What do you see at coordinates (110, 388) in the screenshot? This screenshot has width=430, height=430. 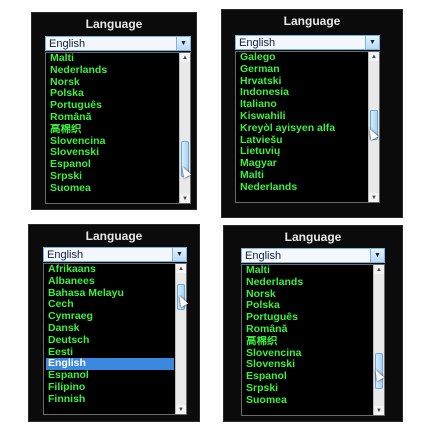 I see `list-item: Filipino` at bounding box center [110, 388].